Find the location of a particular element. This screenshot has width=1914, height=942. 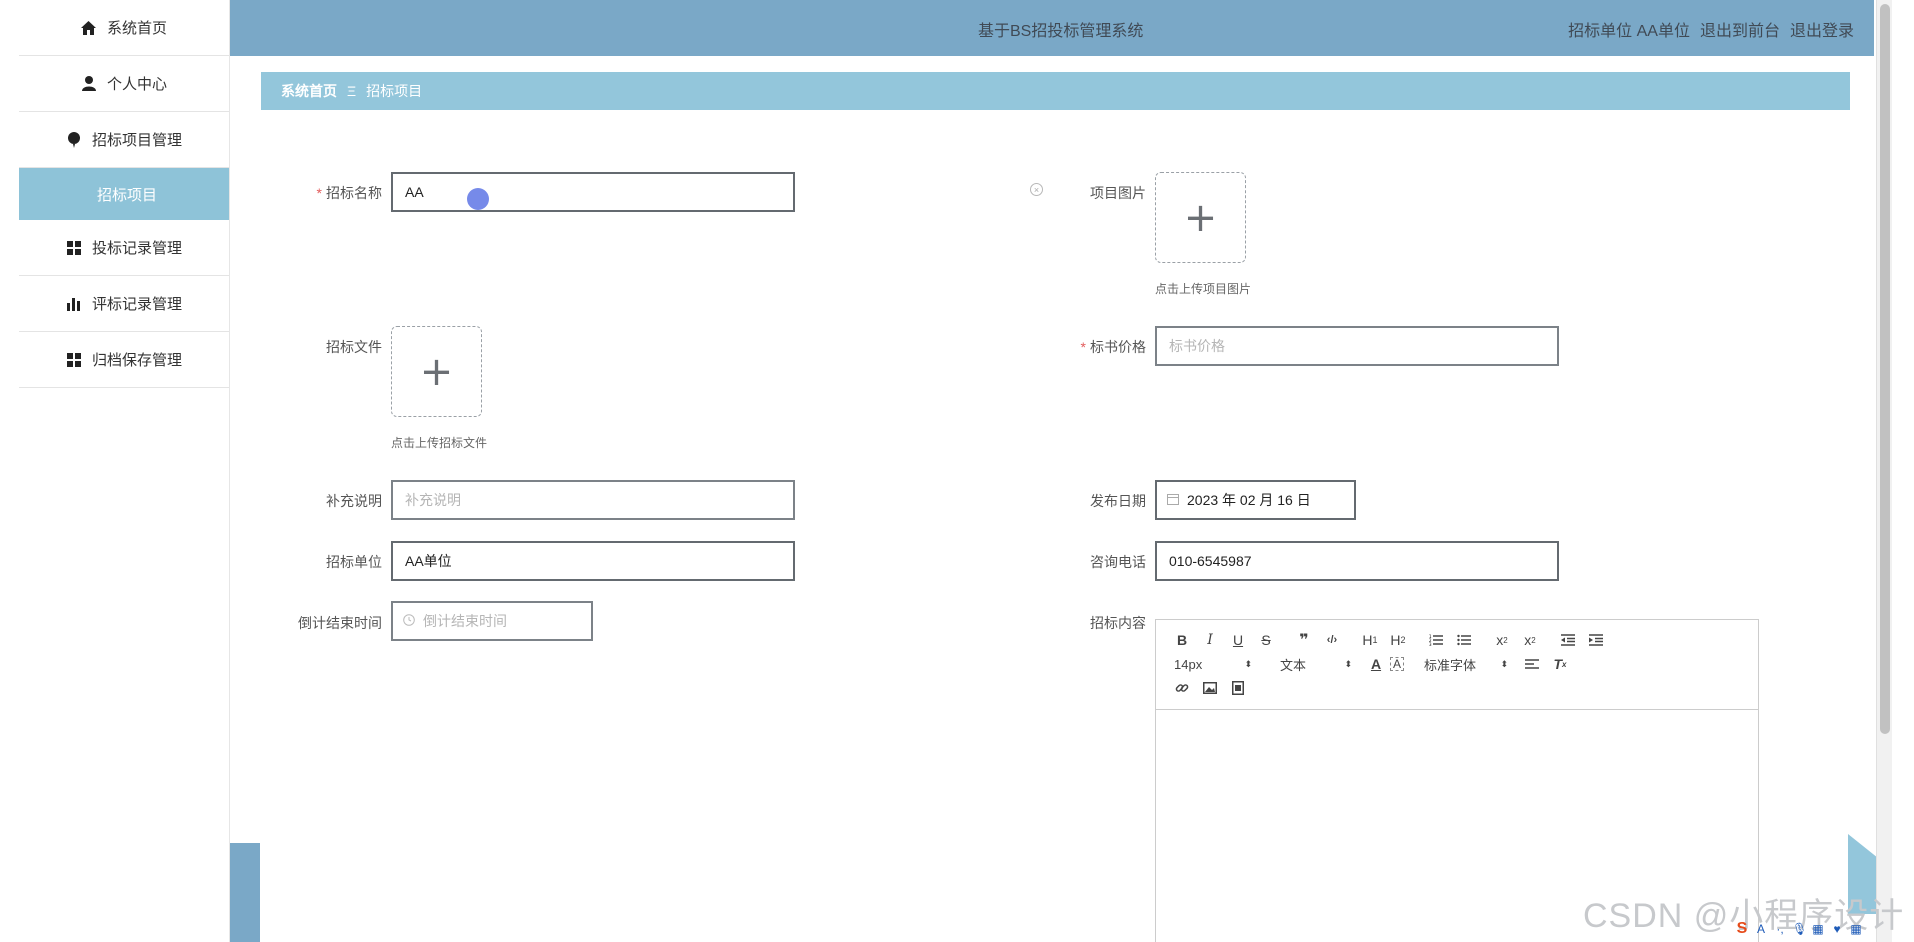

current-user: 招标单位 AA单位 is located at coordinates (1629, 31).